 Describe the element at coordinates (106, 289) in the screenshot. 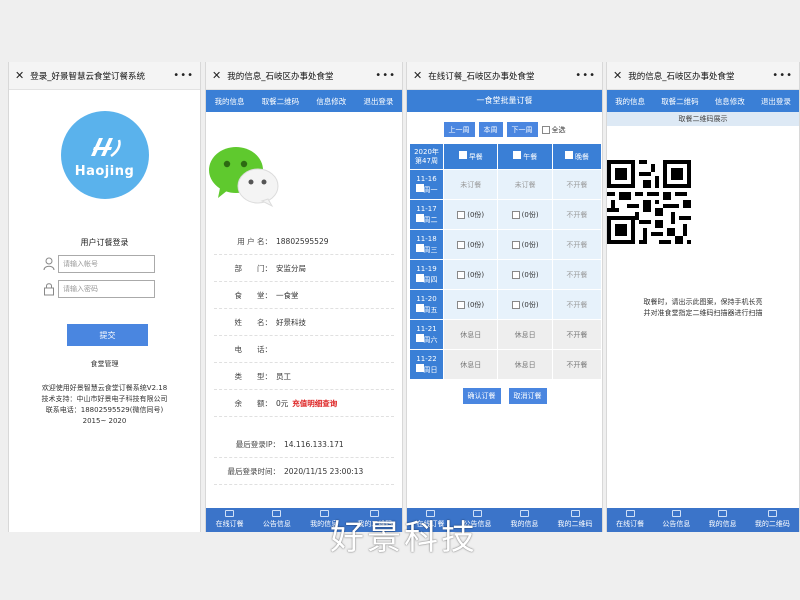

I see `password-input: 请输入密码` at that location.